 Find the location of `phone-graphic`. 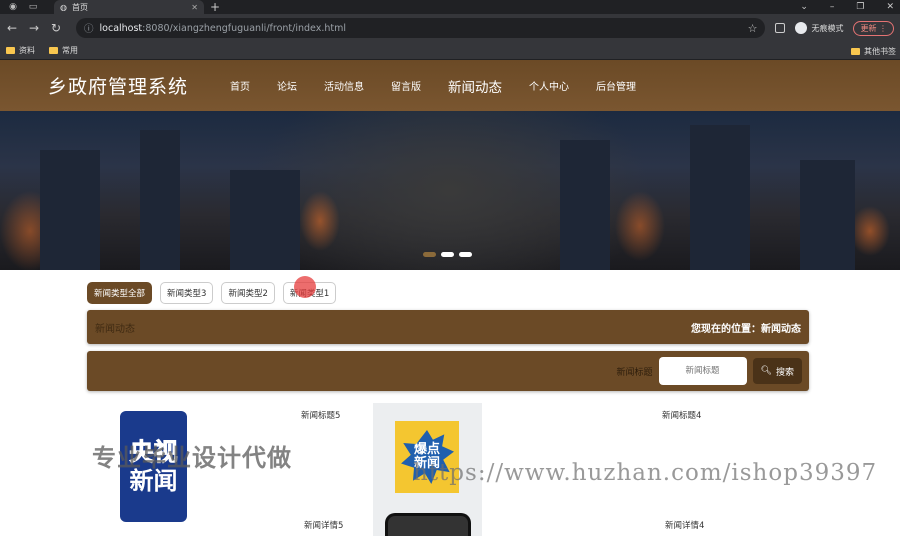

phone-graphic is located at coordinates (428, 524).